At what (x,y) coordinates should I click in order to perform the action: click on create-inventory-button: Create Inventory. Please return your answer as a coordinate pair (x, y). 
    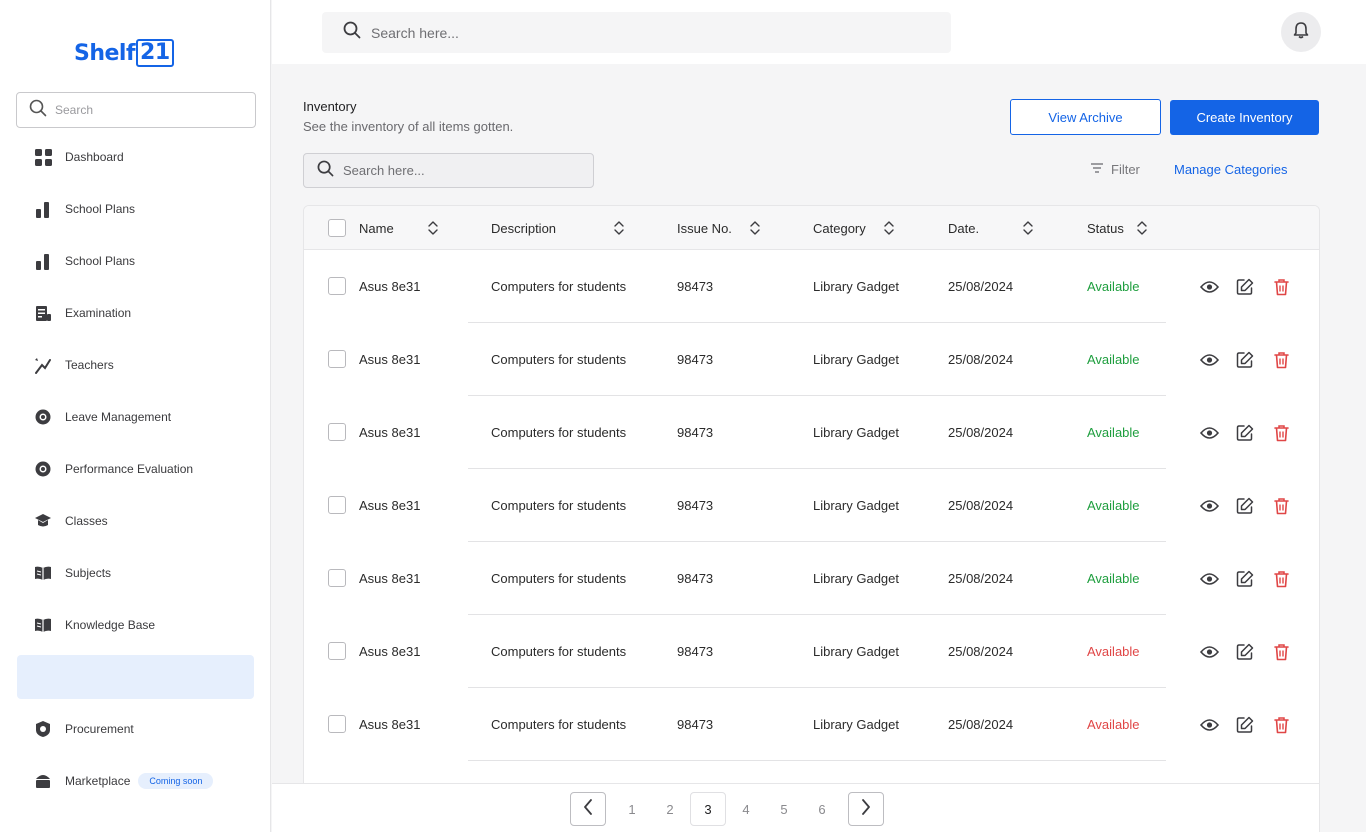
    Looking at the image, I should click on (1244, 117).